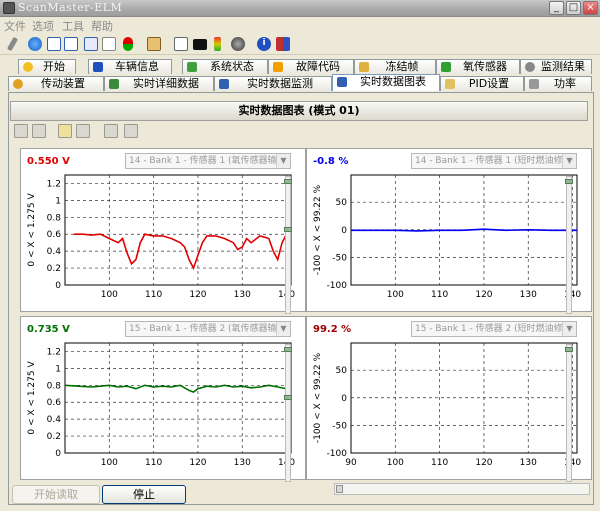  What do you see at coordinates (32, 230) in the screenshot?
I see `y-axis-label: 0 < X < 1.275 V` at bounding box center [32, 230].